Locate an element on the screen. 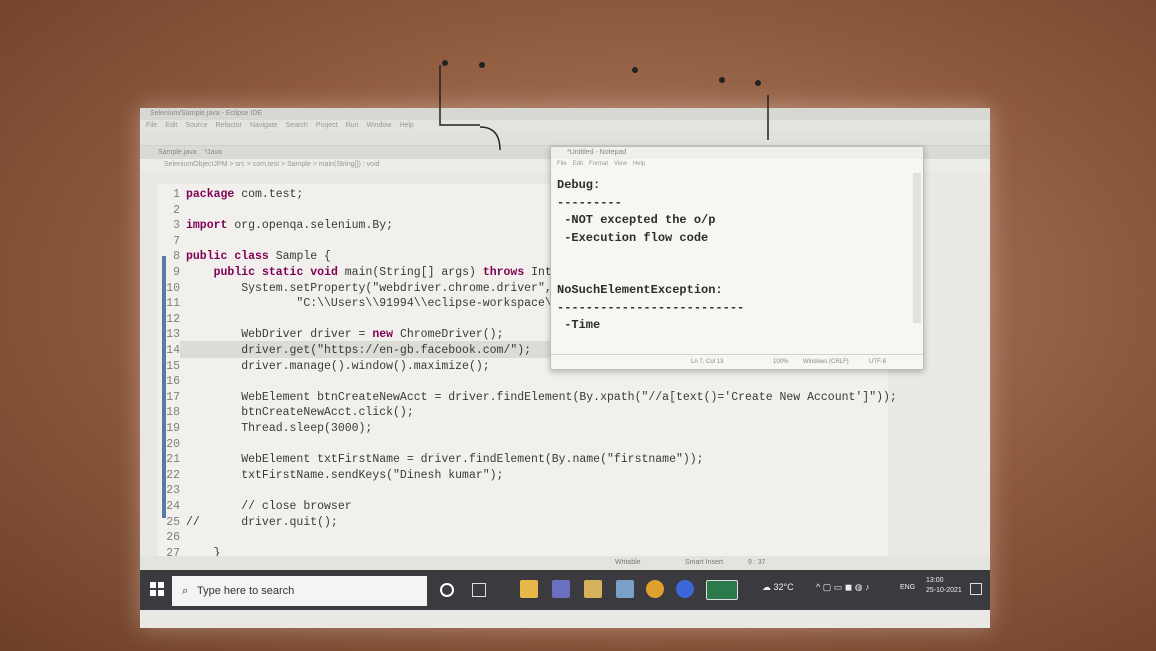 This screenshot has height=651, width=1156. tab-sample-java: Sample.java is located at coordinates (177, 152).